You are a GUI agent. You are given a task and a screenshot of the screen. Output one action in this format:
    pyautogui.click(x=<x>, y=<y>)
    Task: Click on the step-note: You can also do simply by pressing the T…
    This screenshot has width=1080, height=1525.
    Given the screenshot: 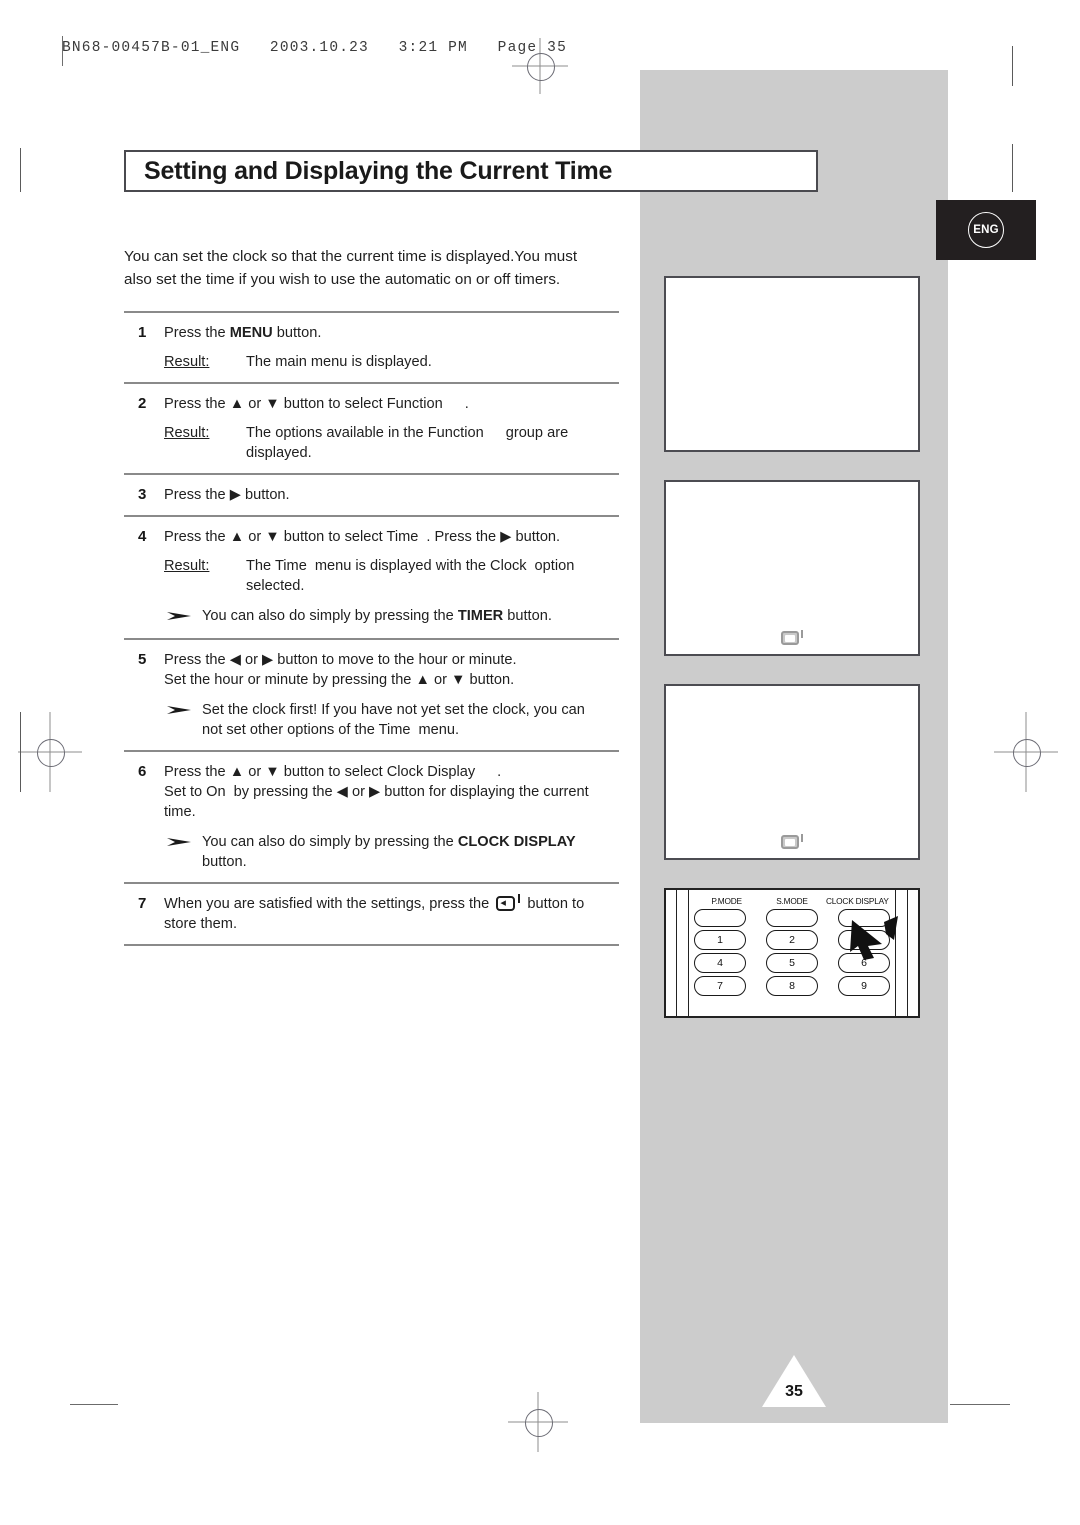 What is the action you would take?
    pyautogui.click(x=391, y=617)
    